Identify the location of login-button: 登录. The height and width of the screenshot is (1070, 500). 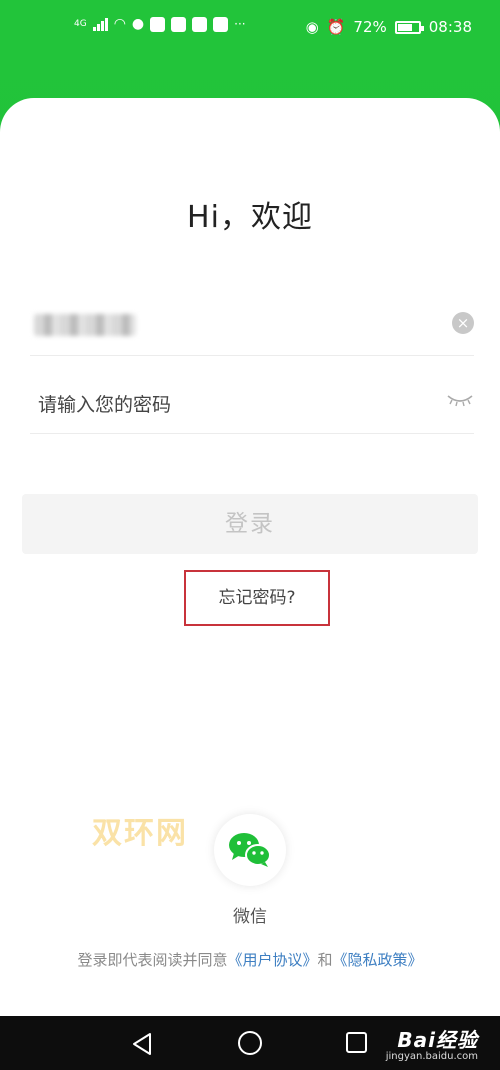
(250, 524).